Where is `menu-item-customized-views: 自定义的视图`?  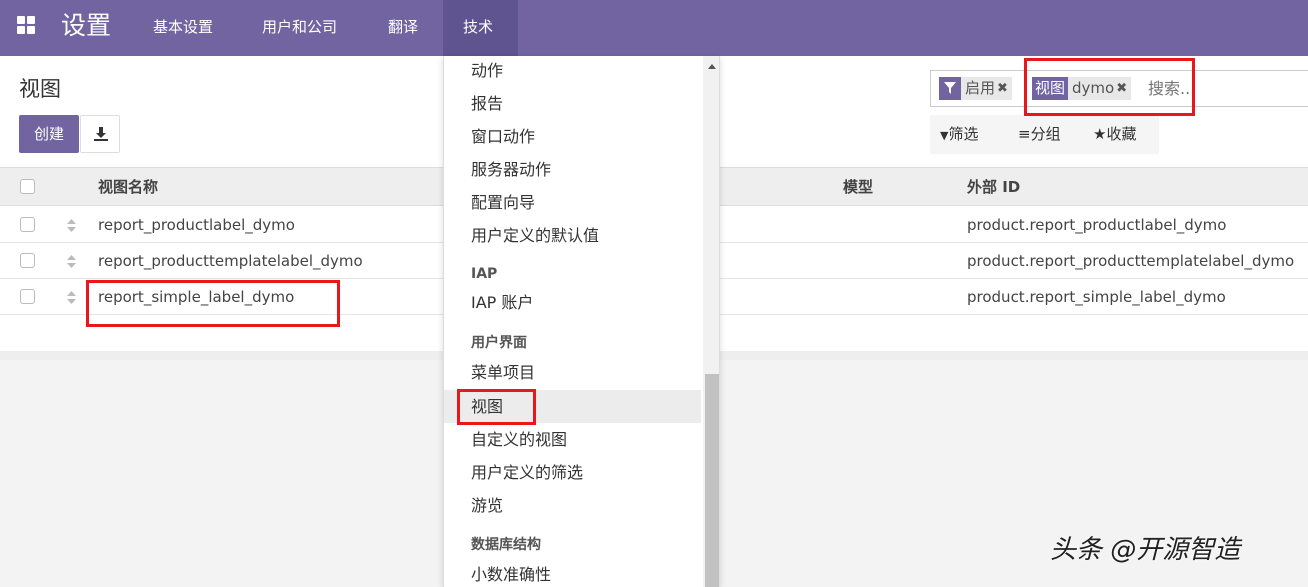 menu-item-customized-views: 自定义的视图 is located at coordinates (572, 439).